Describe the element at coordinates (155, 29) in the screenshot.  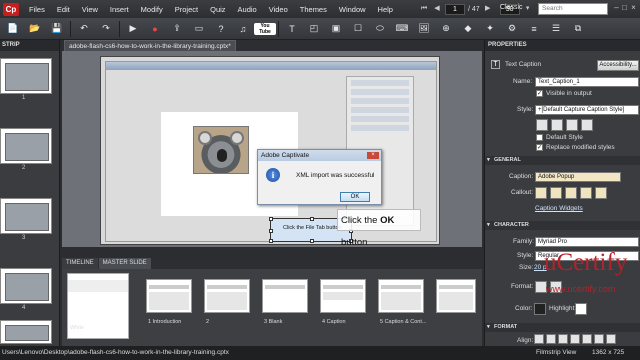
I see `record-icon: ●` at that location.